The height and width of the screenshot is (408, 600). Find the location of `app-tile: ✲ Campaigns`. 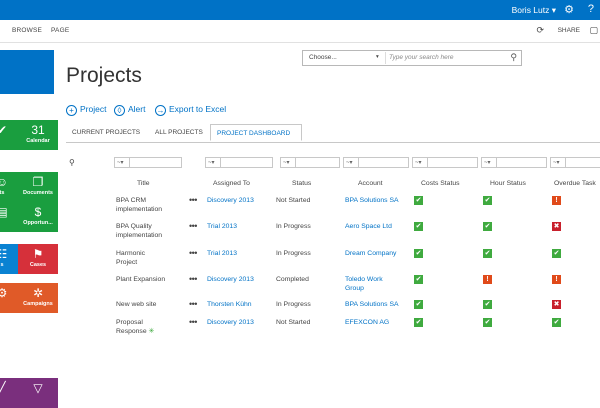

app-tile: ✲ Campaigns is located at coordinates (38, 298).